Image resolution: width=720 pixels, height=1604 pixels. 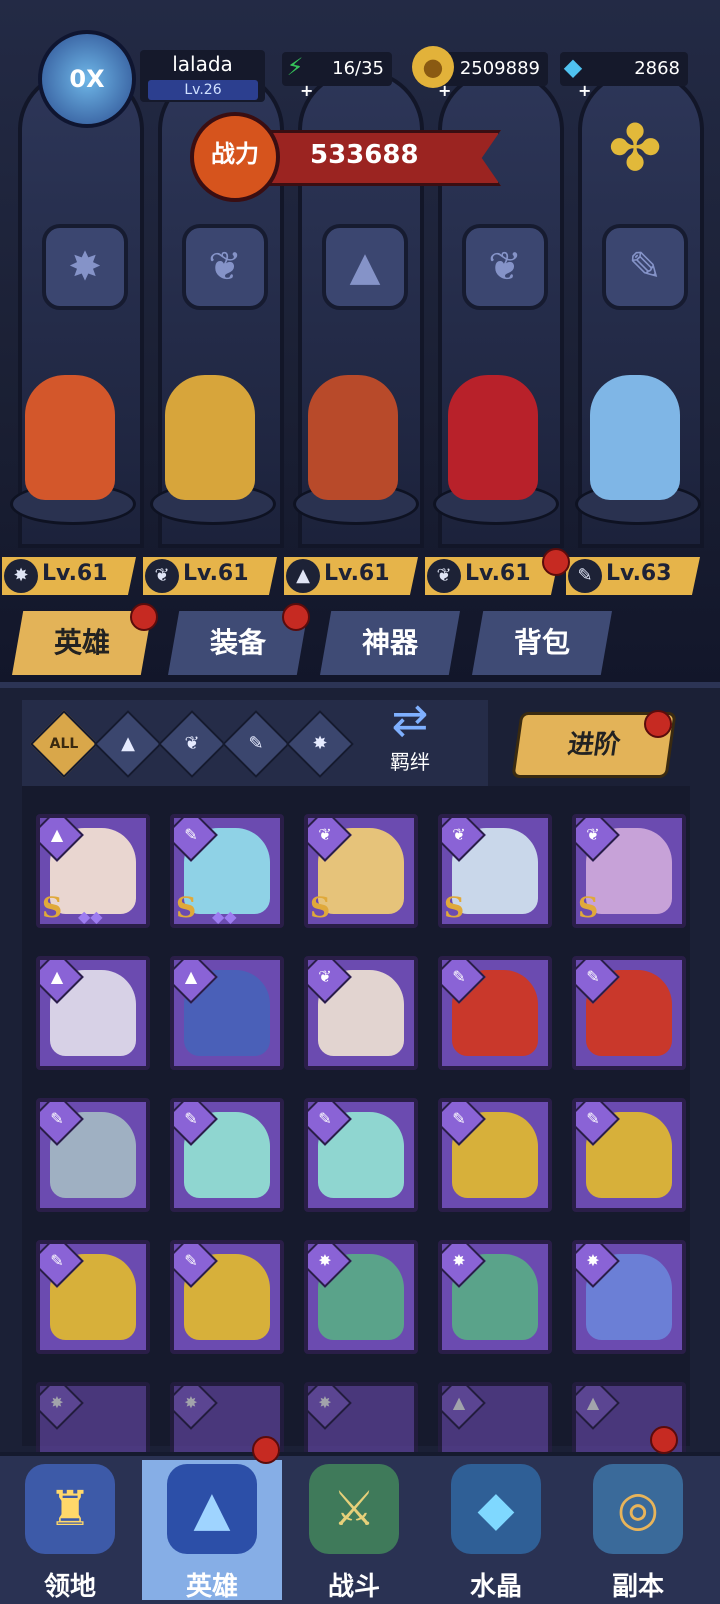 What do you see at coordinates (364, 155) in the screenshot?
I see `power-value: 533688` at bounding box center [364, 155].